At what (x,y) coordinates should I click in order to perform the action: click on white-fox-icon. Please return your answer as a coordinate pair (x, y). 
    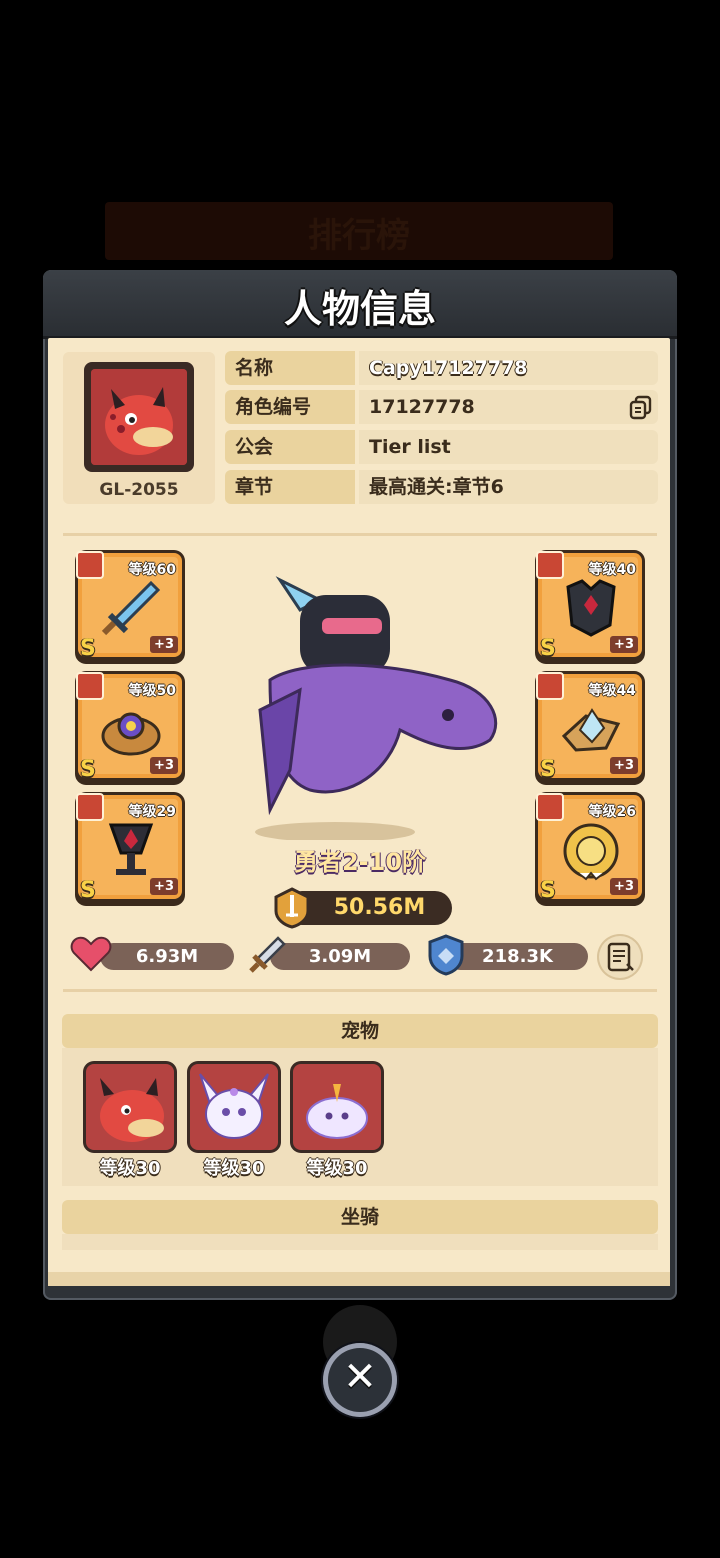
    Looking at the image, I should click on (234, 1106).